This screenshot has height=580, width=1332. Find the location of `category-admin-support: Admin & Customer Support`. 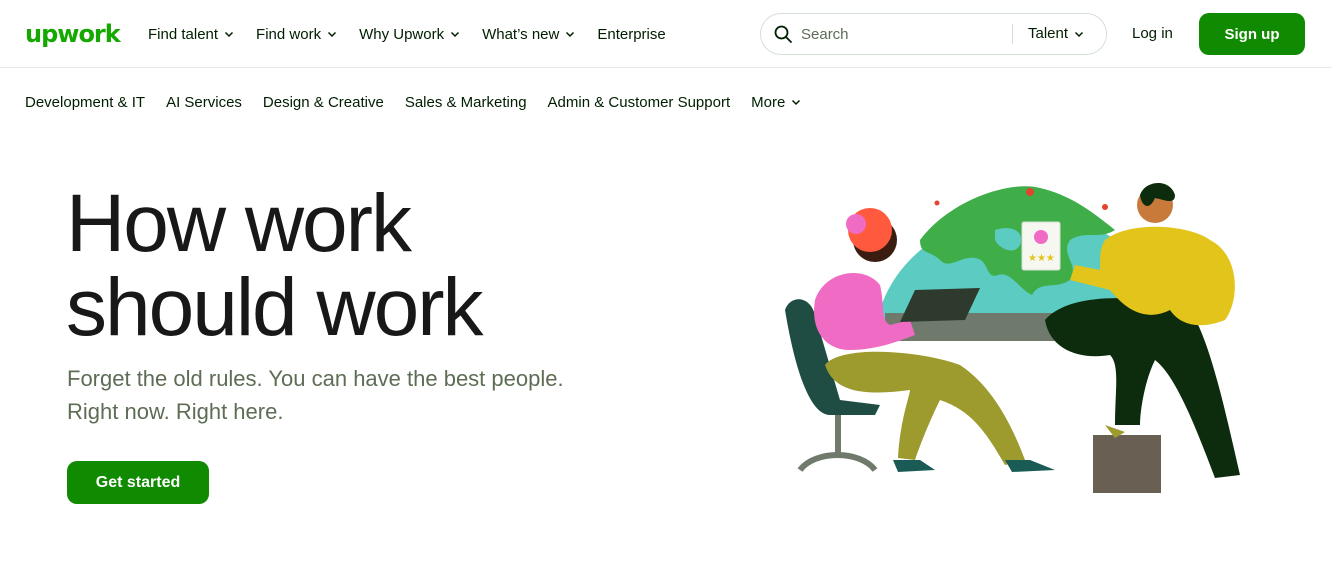

category-admin-support: Admin & Customer Support is located at coordinates (639, 102).